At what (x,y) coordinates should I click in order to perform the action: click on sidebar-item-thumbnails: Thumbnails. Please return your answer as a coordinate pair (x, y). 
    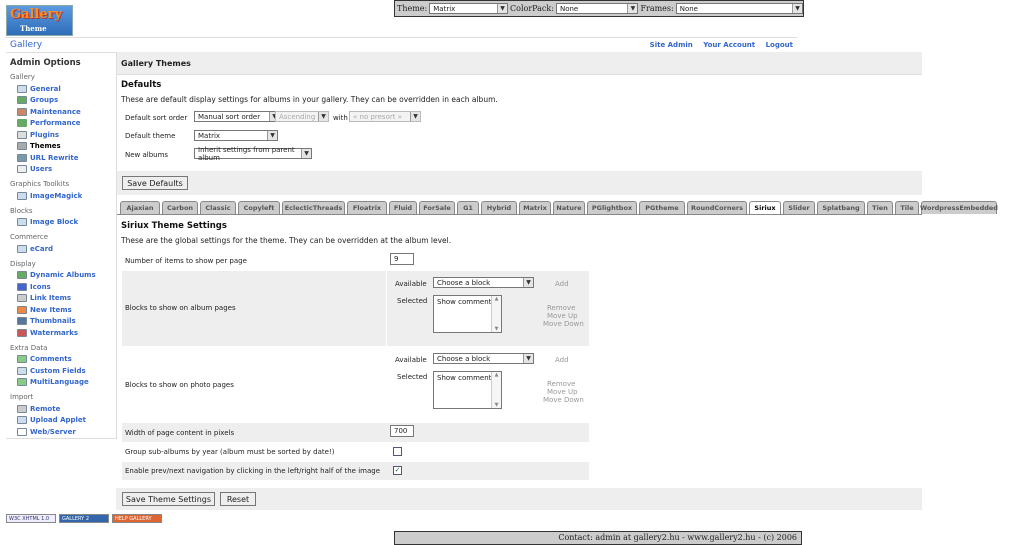
    Looking at the image, I should click on (66, 322).